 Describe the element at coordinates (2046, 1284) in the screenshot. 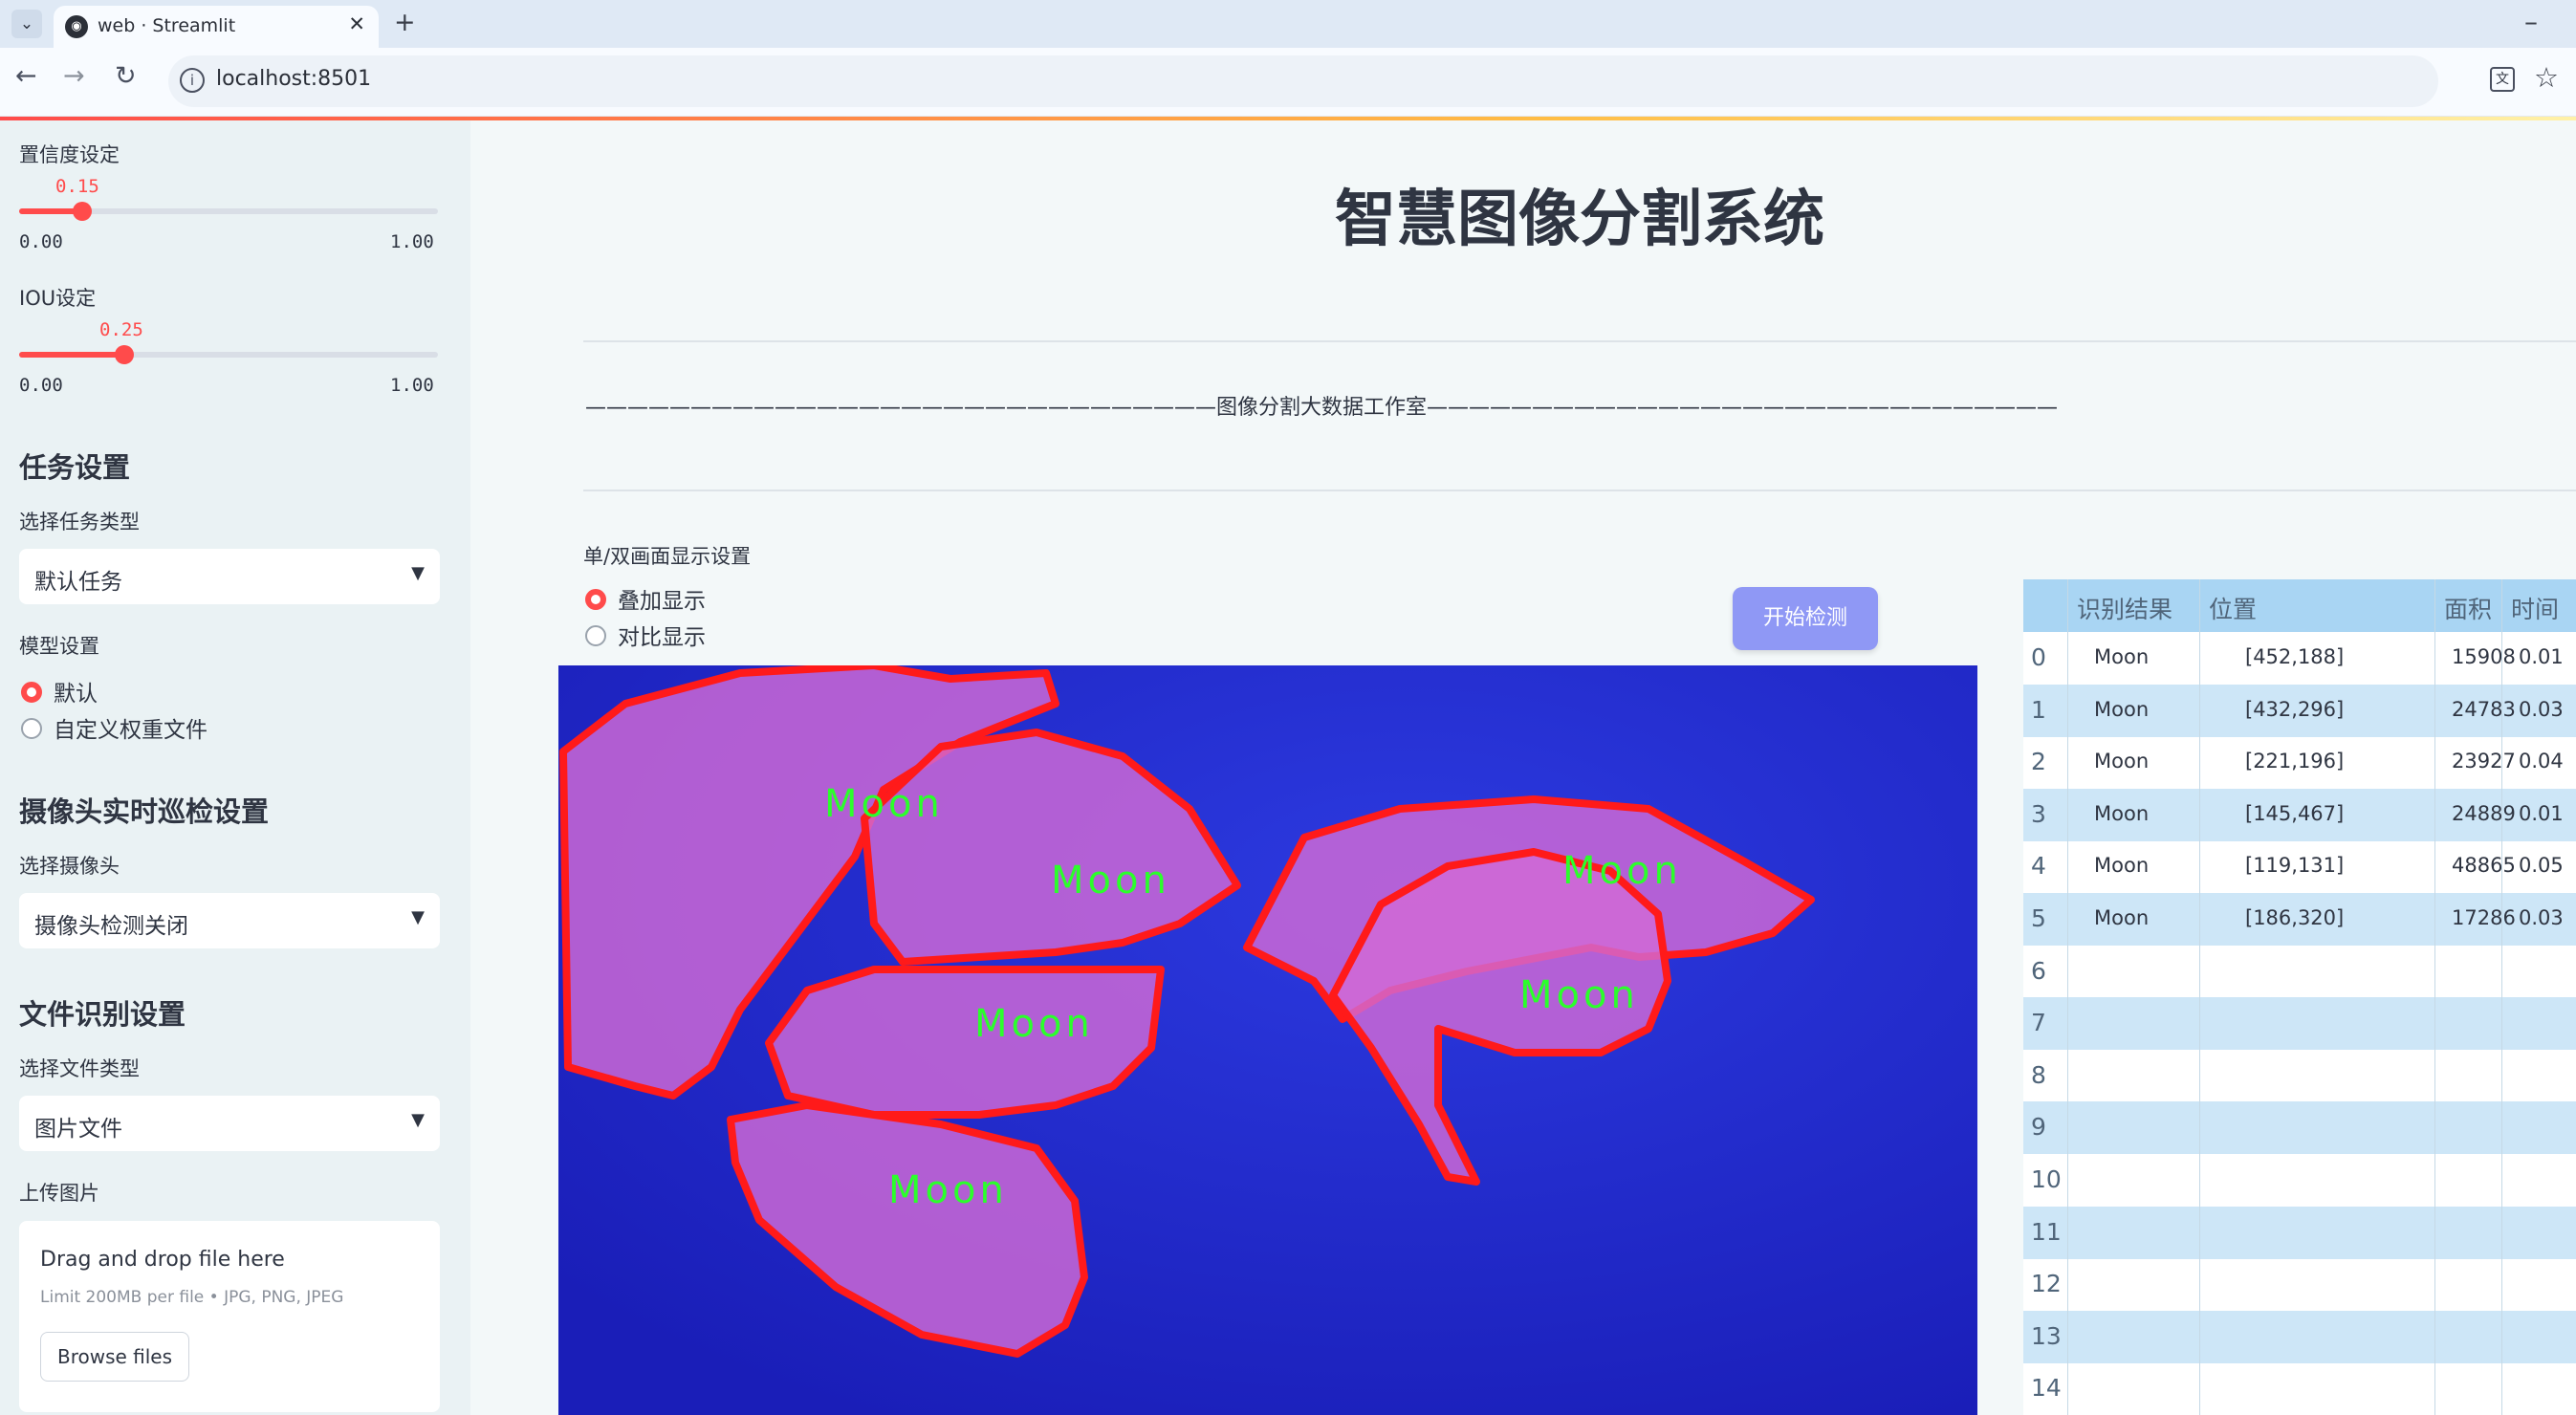

I see `row-index: 12` at that location.